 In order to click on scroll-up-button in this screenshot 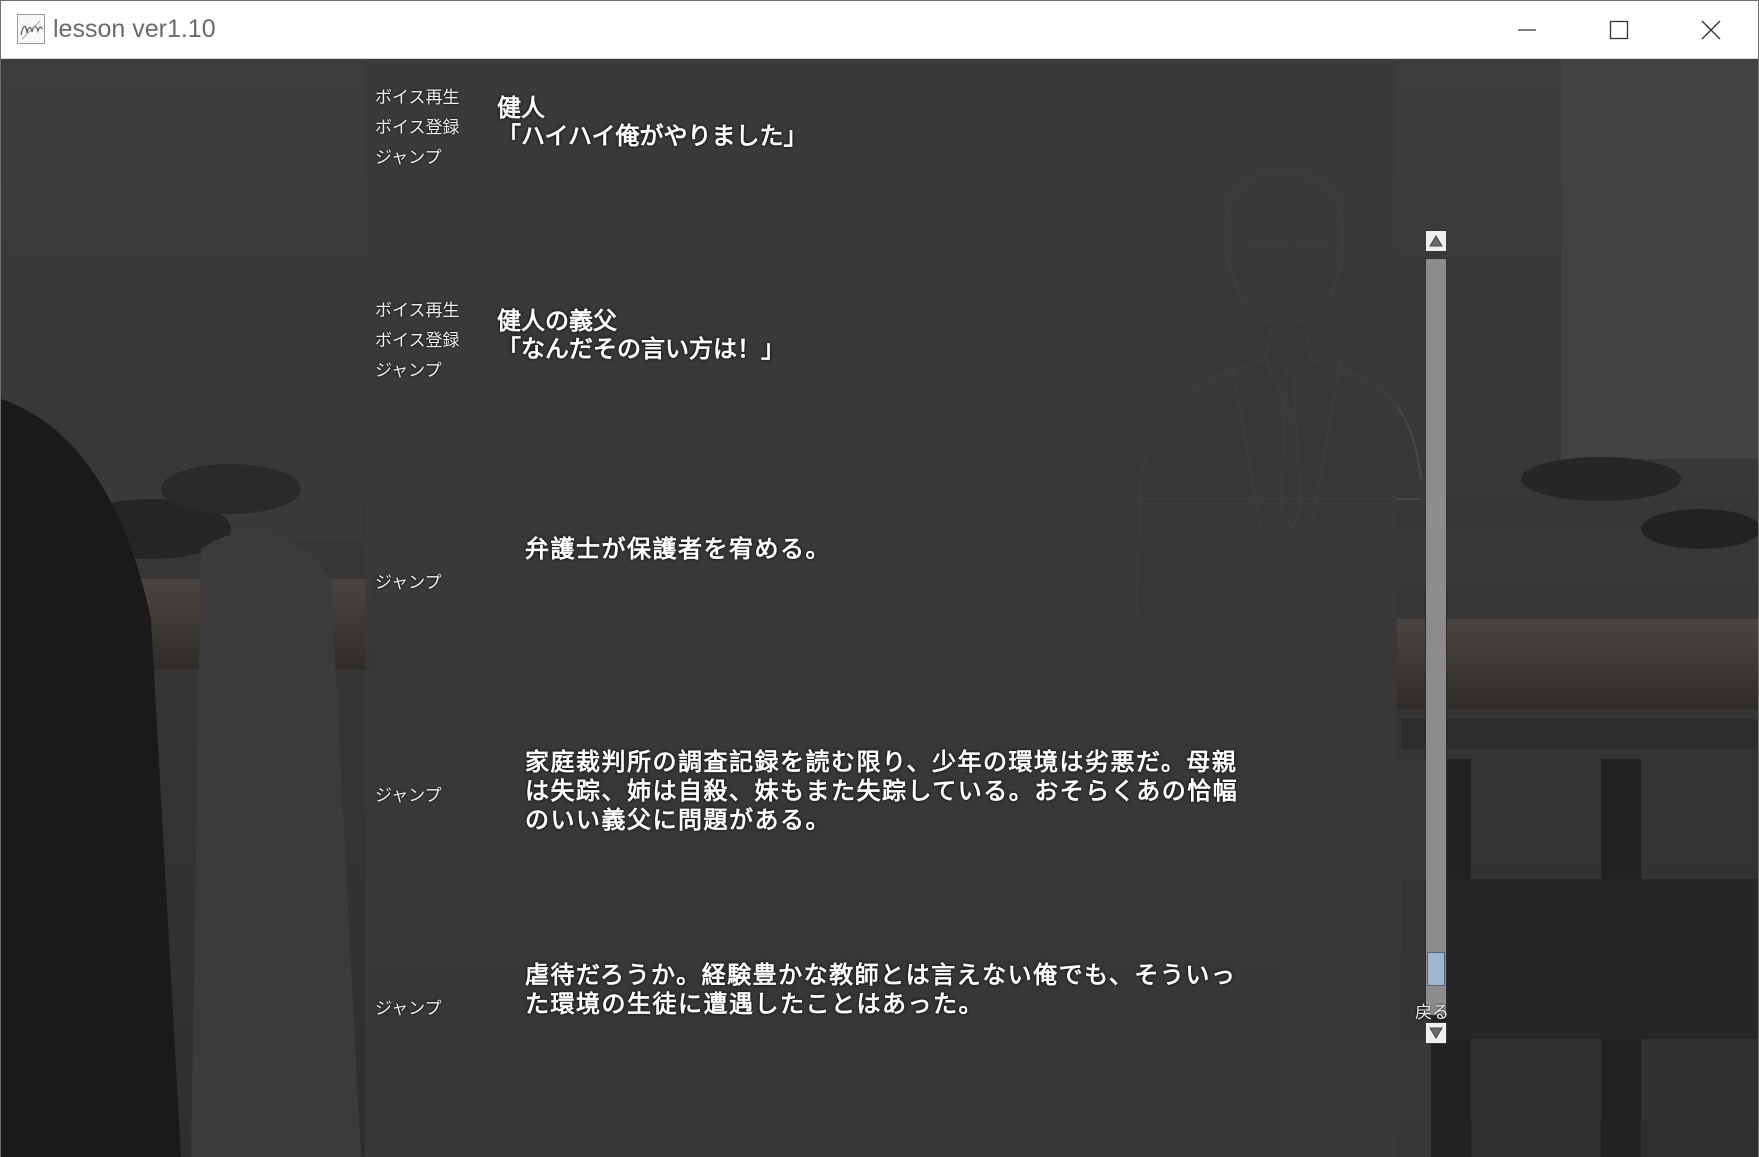, I will do `click(1436, 241)`.